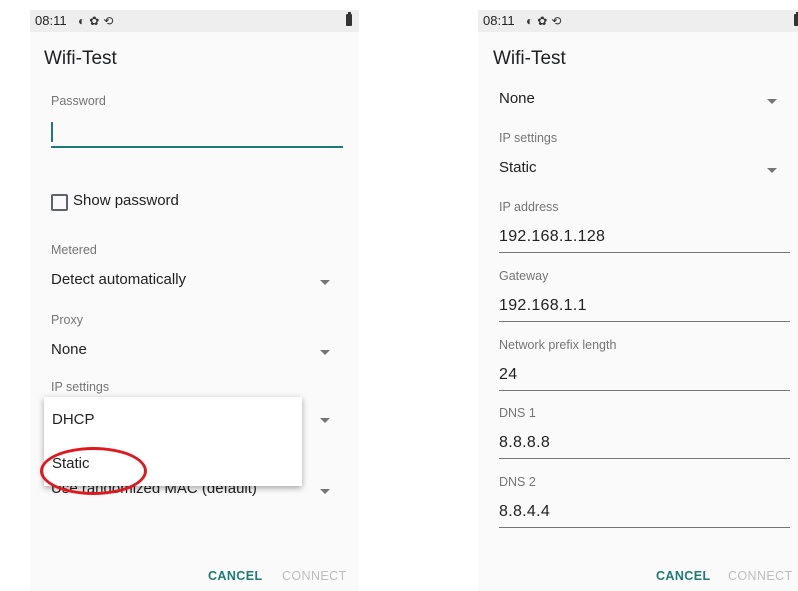 The width and height of the screenshot is (798, 591). Describe the element at coordinates (552, 236) in the screenshot. I see `ip-address-value: 192.168.1.128` at that location.